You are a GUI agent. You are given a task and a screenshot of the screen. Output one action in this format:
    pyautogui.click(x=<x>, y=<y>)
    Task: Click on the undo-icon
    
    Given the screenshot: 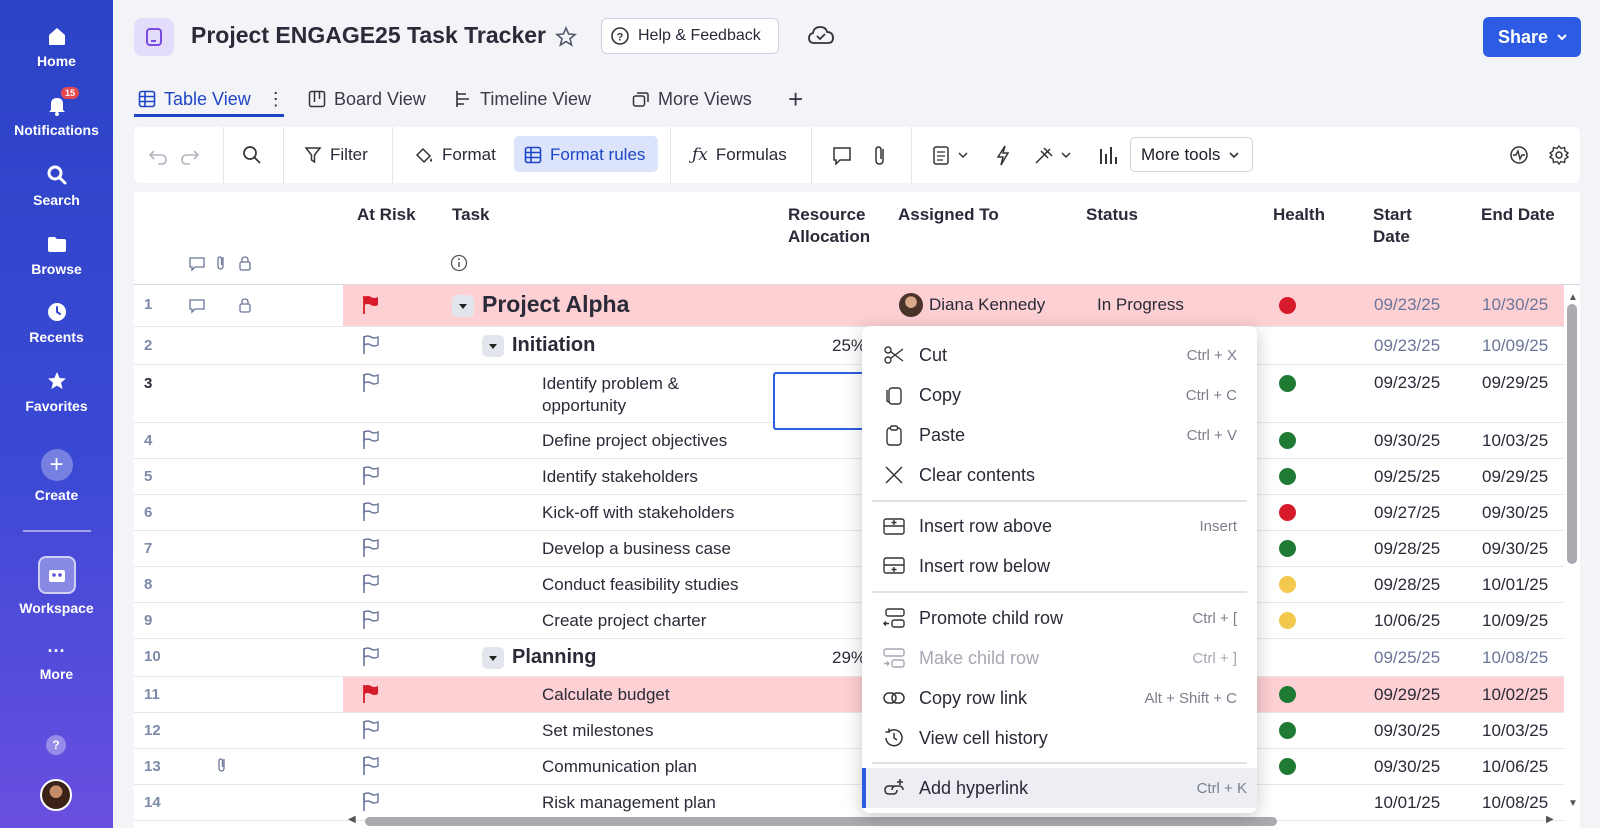 What is the action you would take?
    pyautogui.click(x=158, y=155)
    